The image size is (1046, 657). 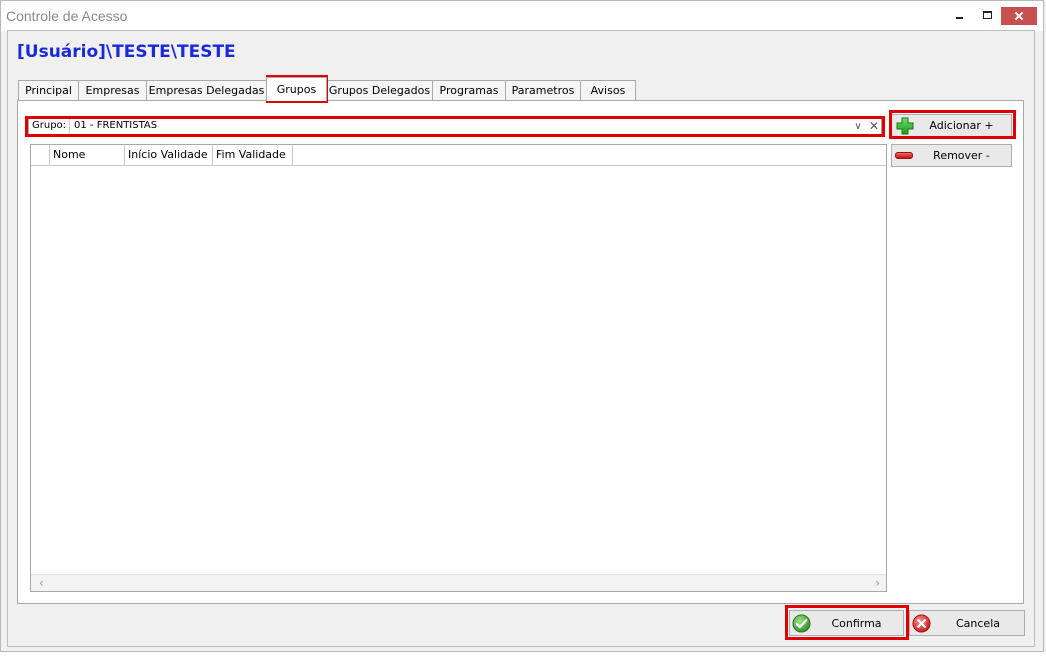 I want to click on tab-principal: Principal, so click(x=48, y=90).